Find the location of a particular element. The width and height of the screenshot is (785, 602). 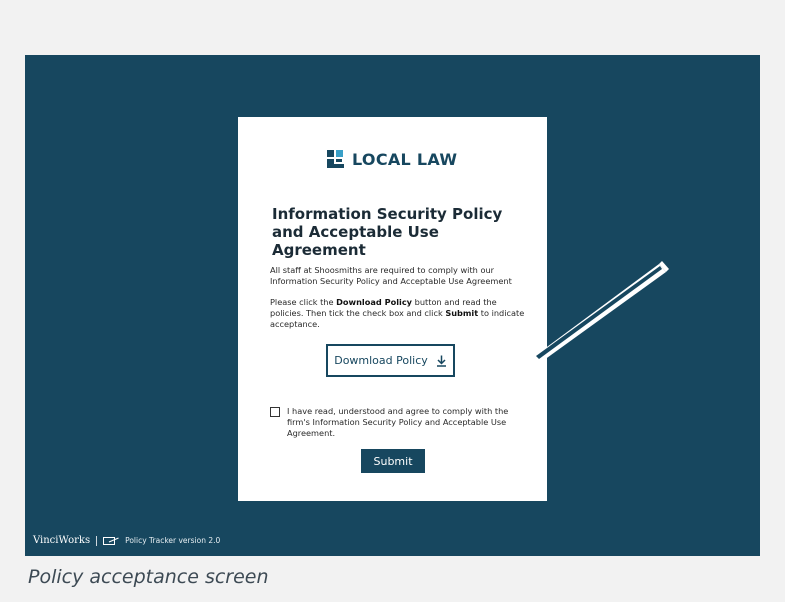

version-text: Policy Tracker version 2.0 is located at coordinates (173, 540).